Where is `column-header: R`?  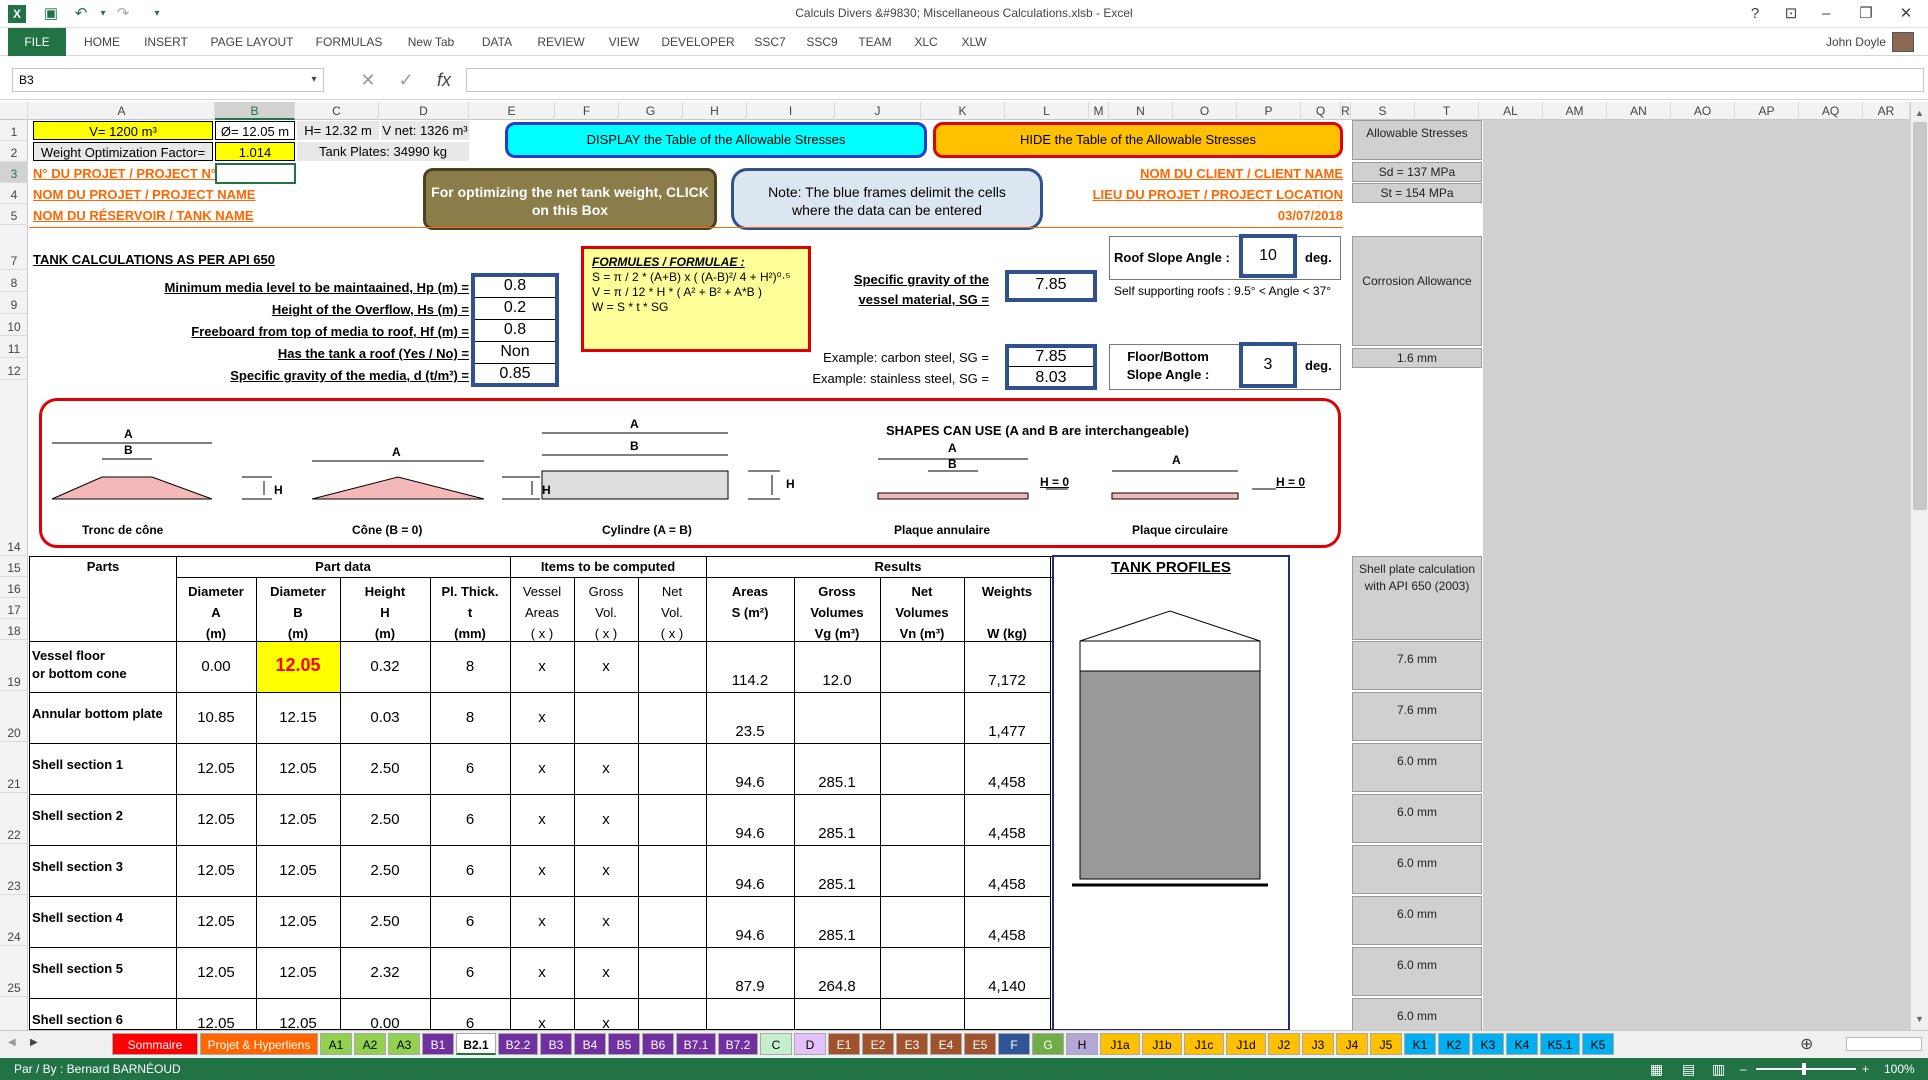
column-header: R is located at coordinates (1346, 111).